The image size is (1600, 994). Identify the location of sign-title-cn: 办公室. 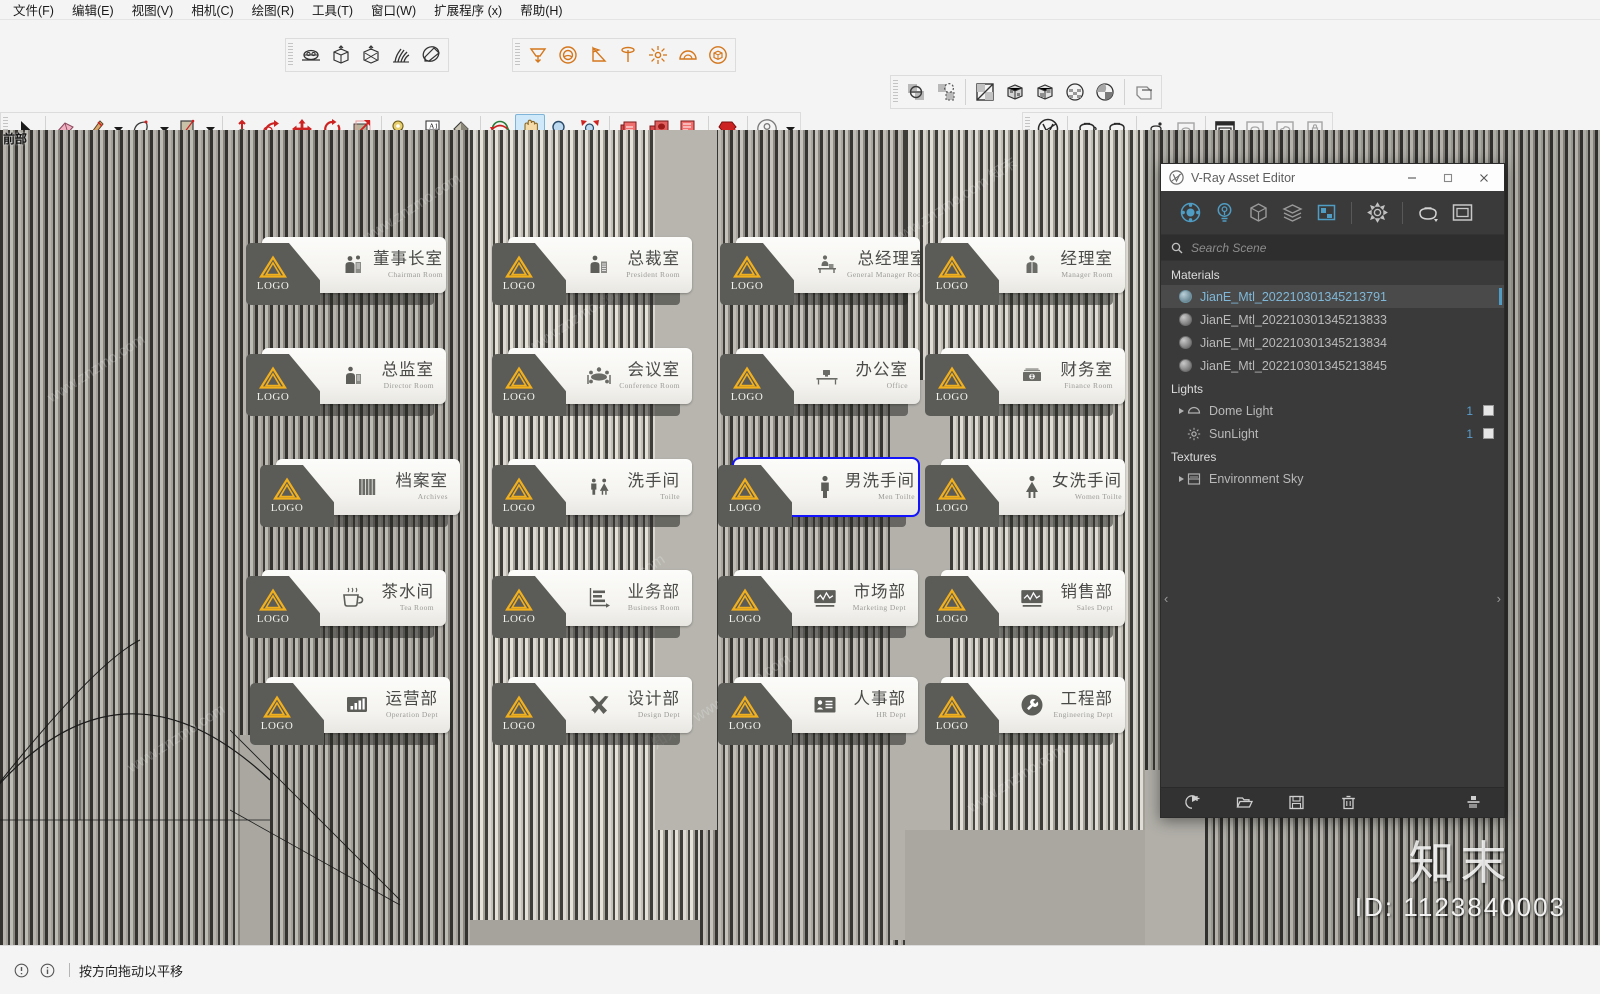
(881, 369).